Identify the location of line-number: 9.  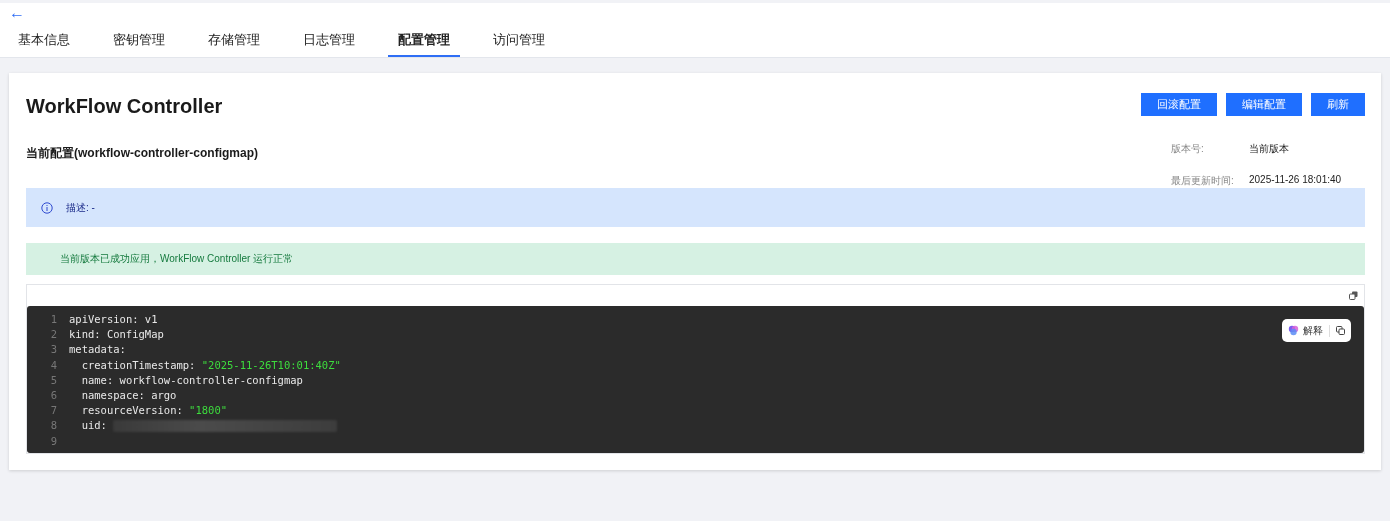
(53, 441).